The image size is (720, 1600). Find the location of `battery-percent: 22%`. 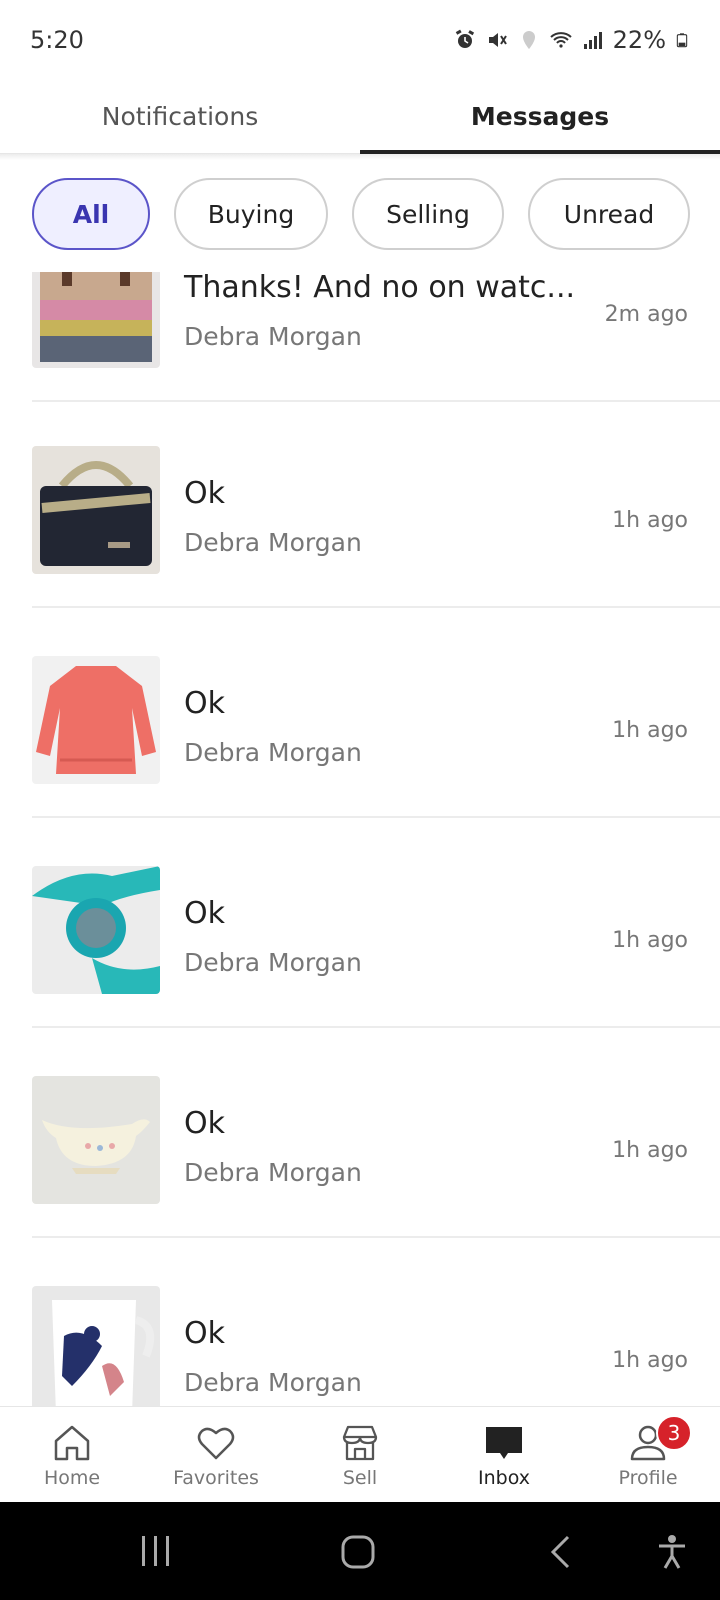

battery-percent: 22% is located at coordinates (639, 40).